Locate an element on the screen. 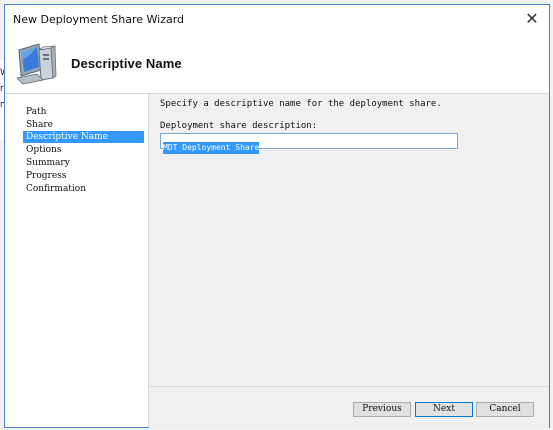 The height and width of the screenshot is (430, 553). description-label: Deployment share description: is located at coordinates (239, 126).